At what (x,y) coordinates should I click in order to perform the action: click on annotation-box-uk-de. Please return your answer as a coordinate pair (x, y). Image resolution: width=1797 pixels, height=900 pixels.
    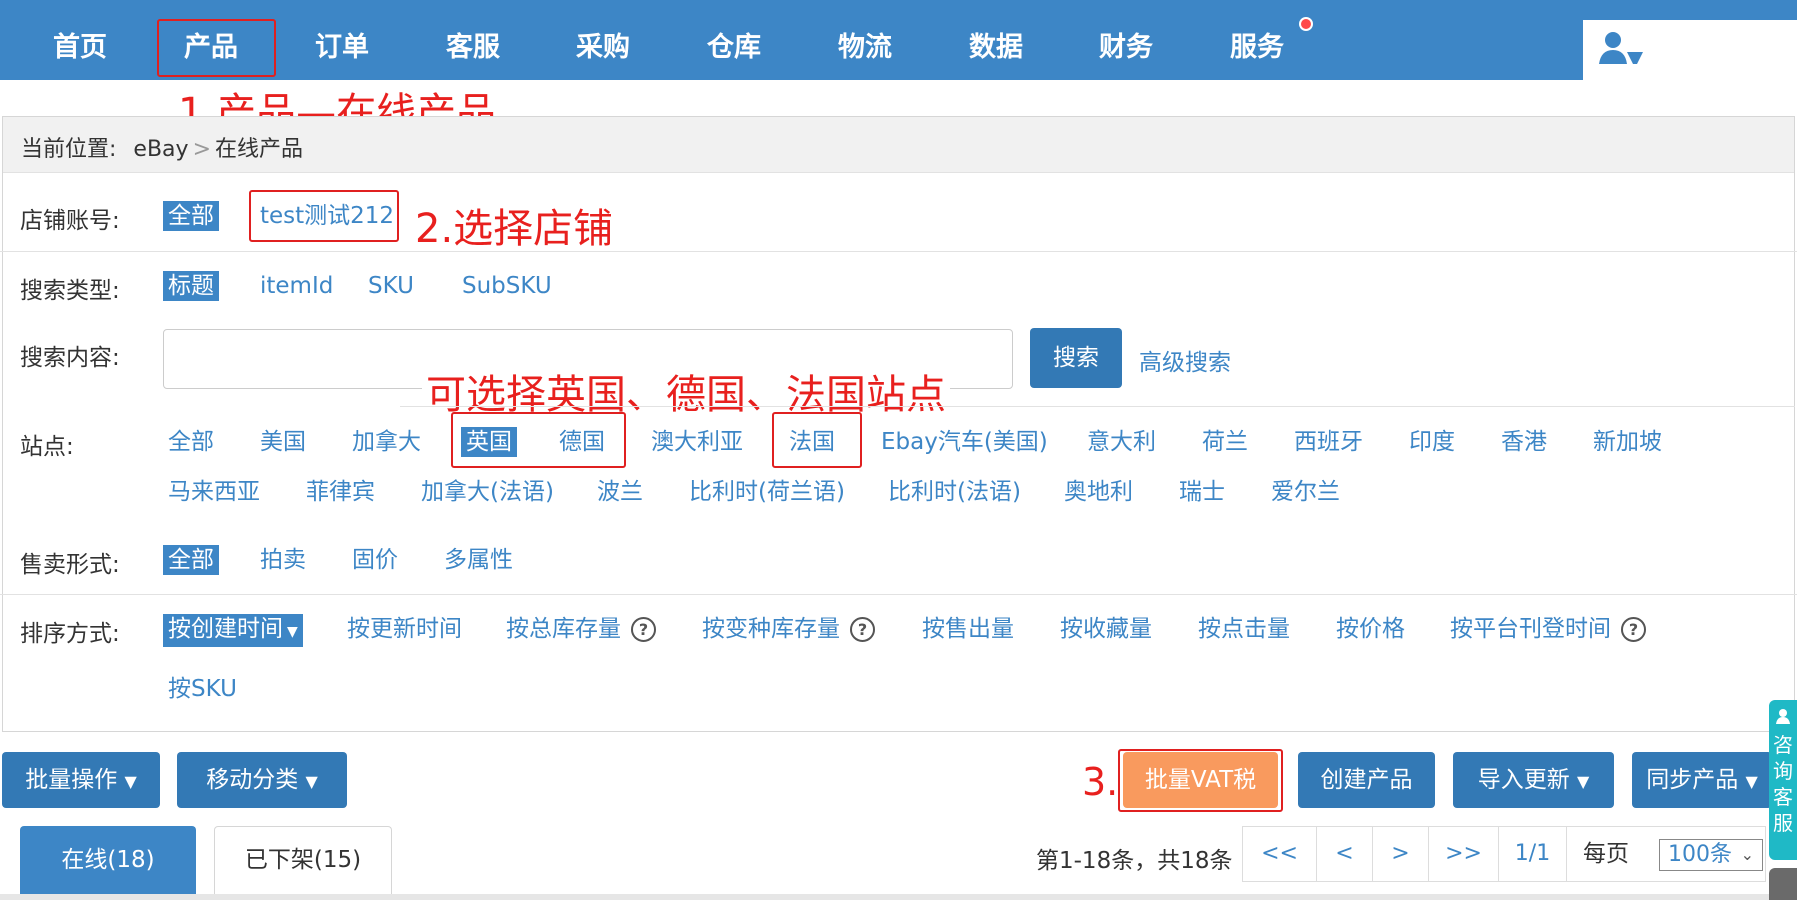
    Looking at the image, I should click on (538, 440).